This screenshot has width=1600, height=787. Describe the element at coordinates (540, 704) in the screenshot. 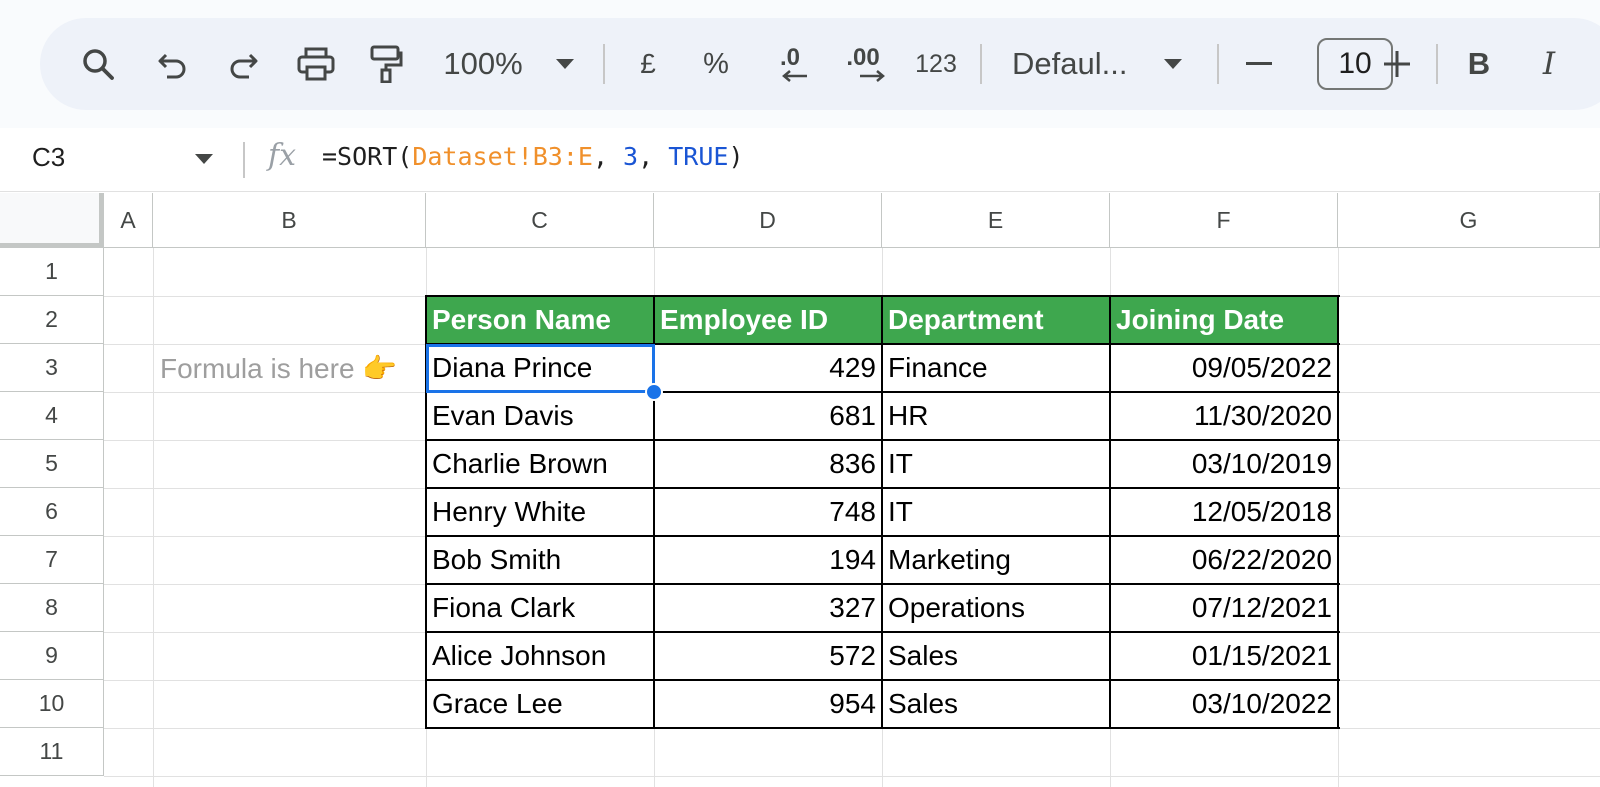

I see `table-cell: Grace Lee` at that location.